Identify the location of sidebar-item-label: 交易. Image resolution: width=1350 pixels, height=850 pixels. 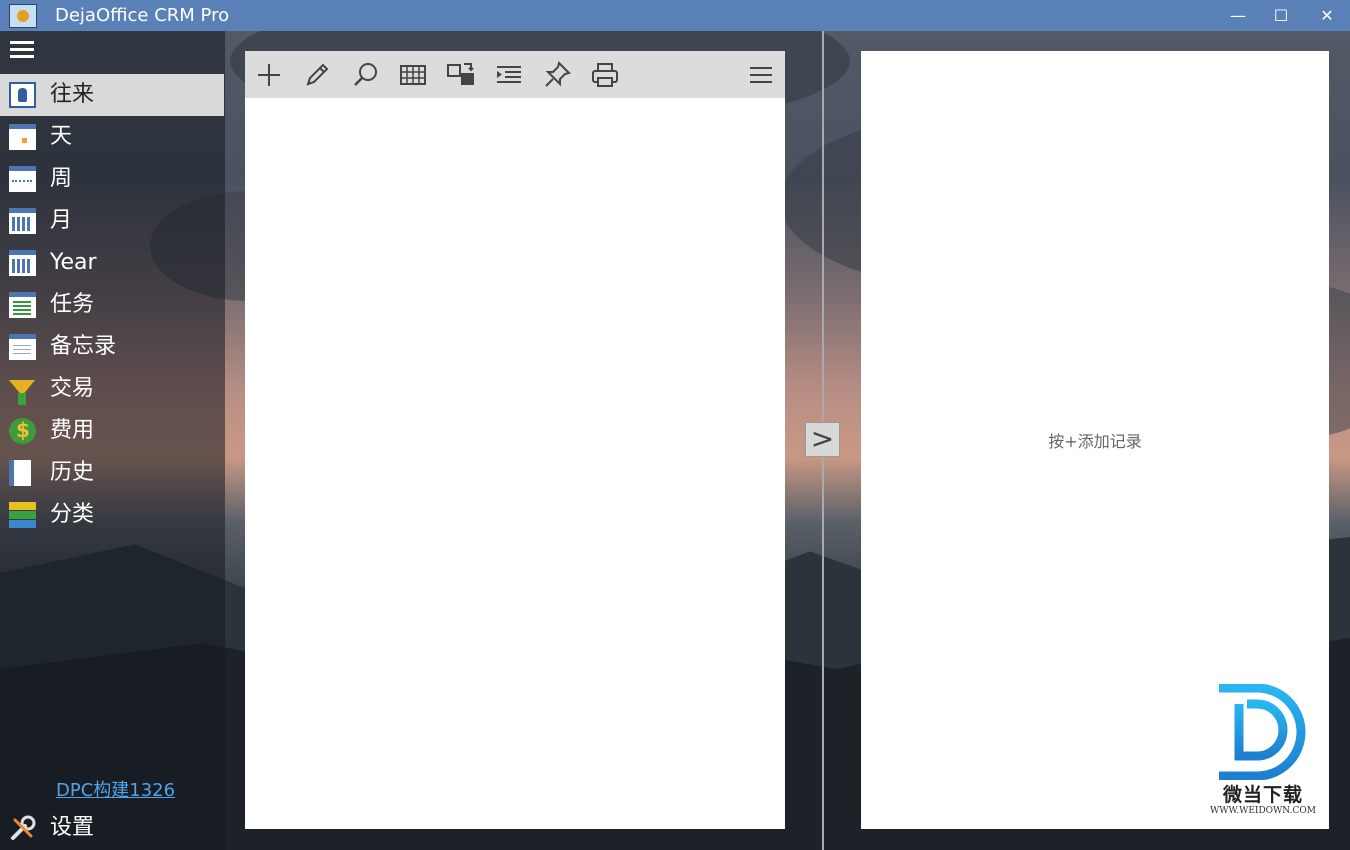
(72, 388).